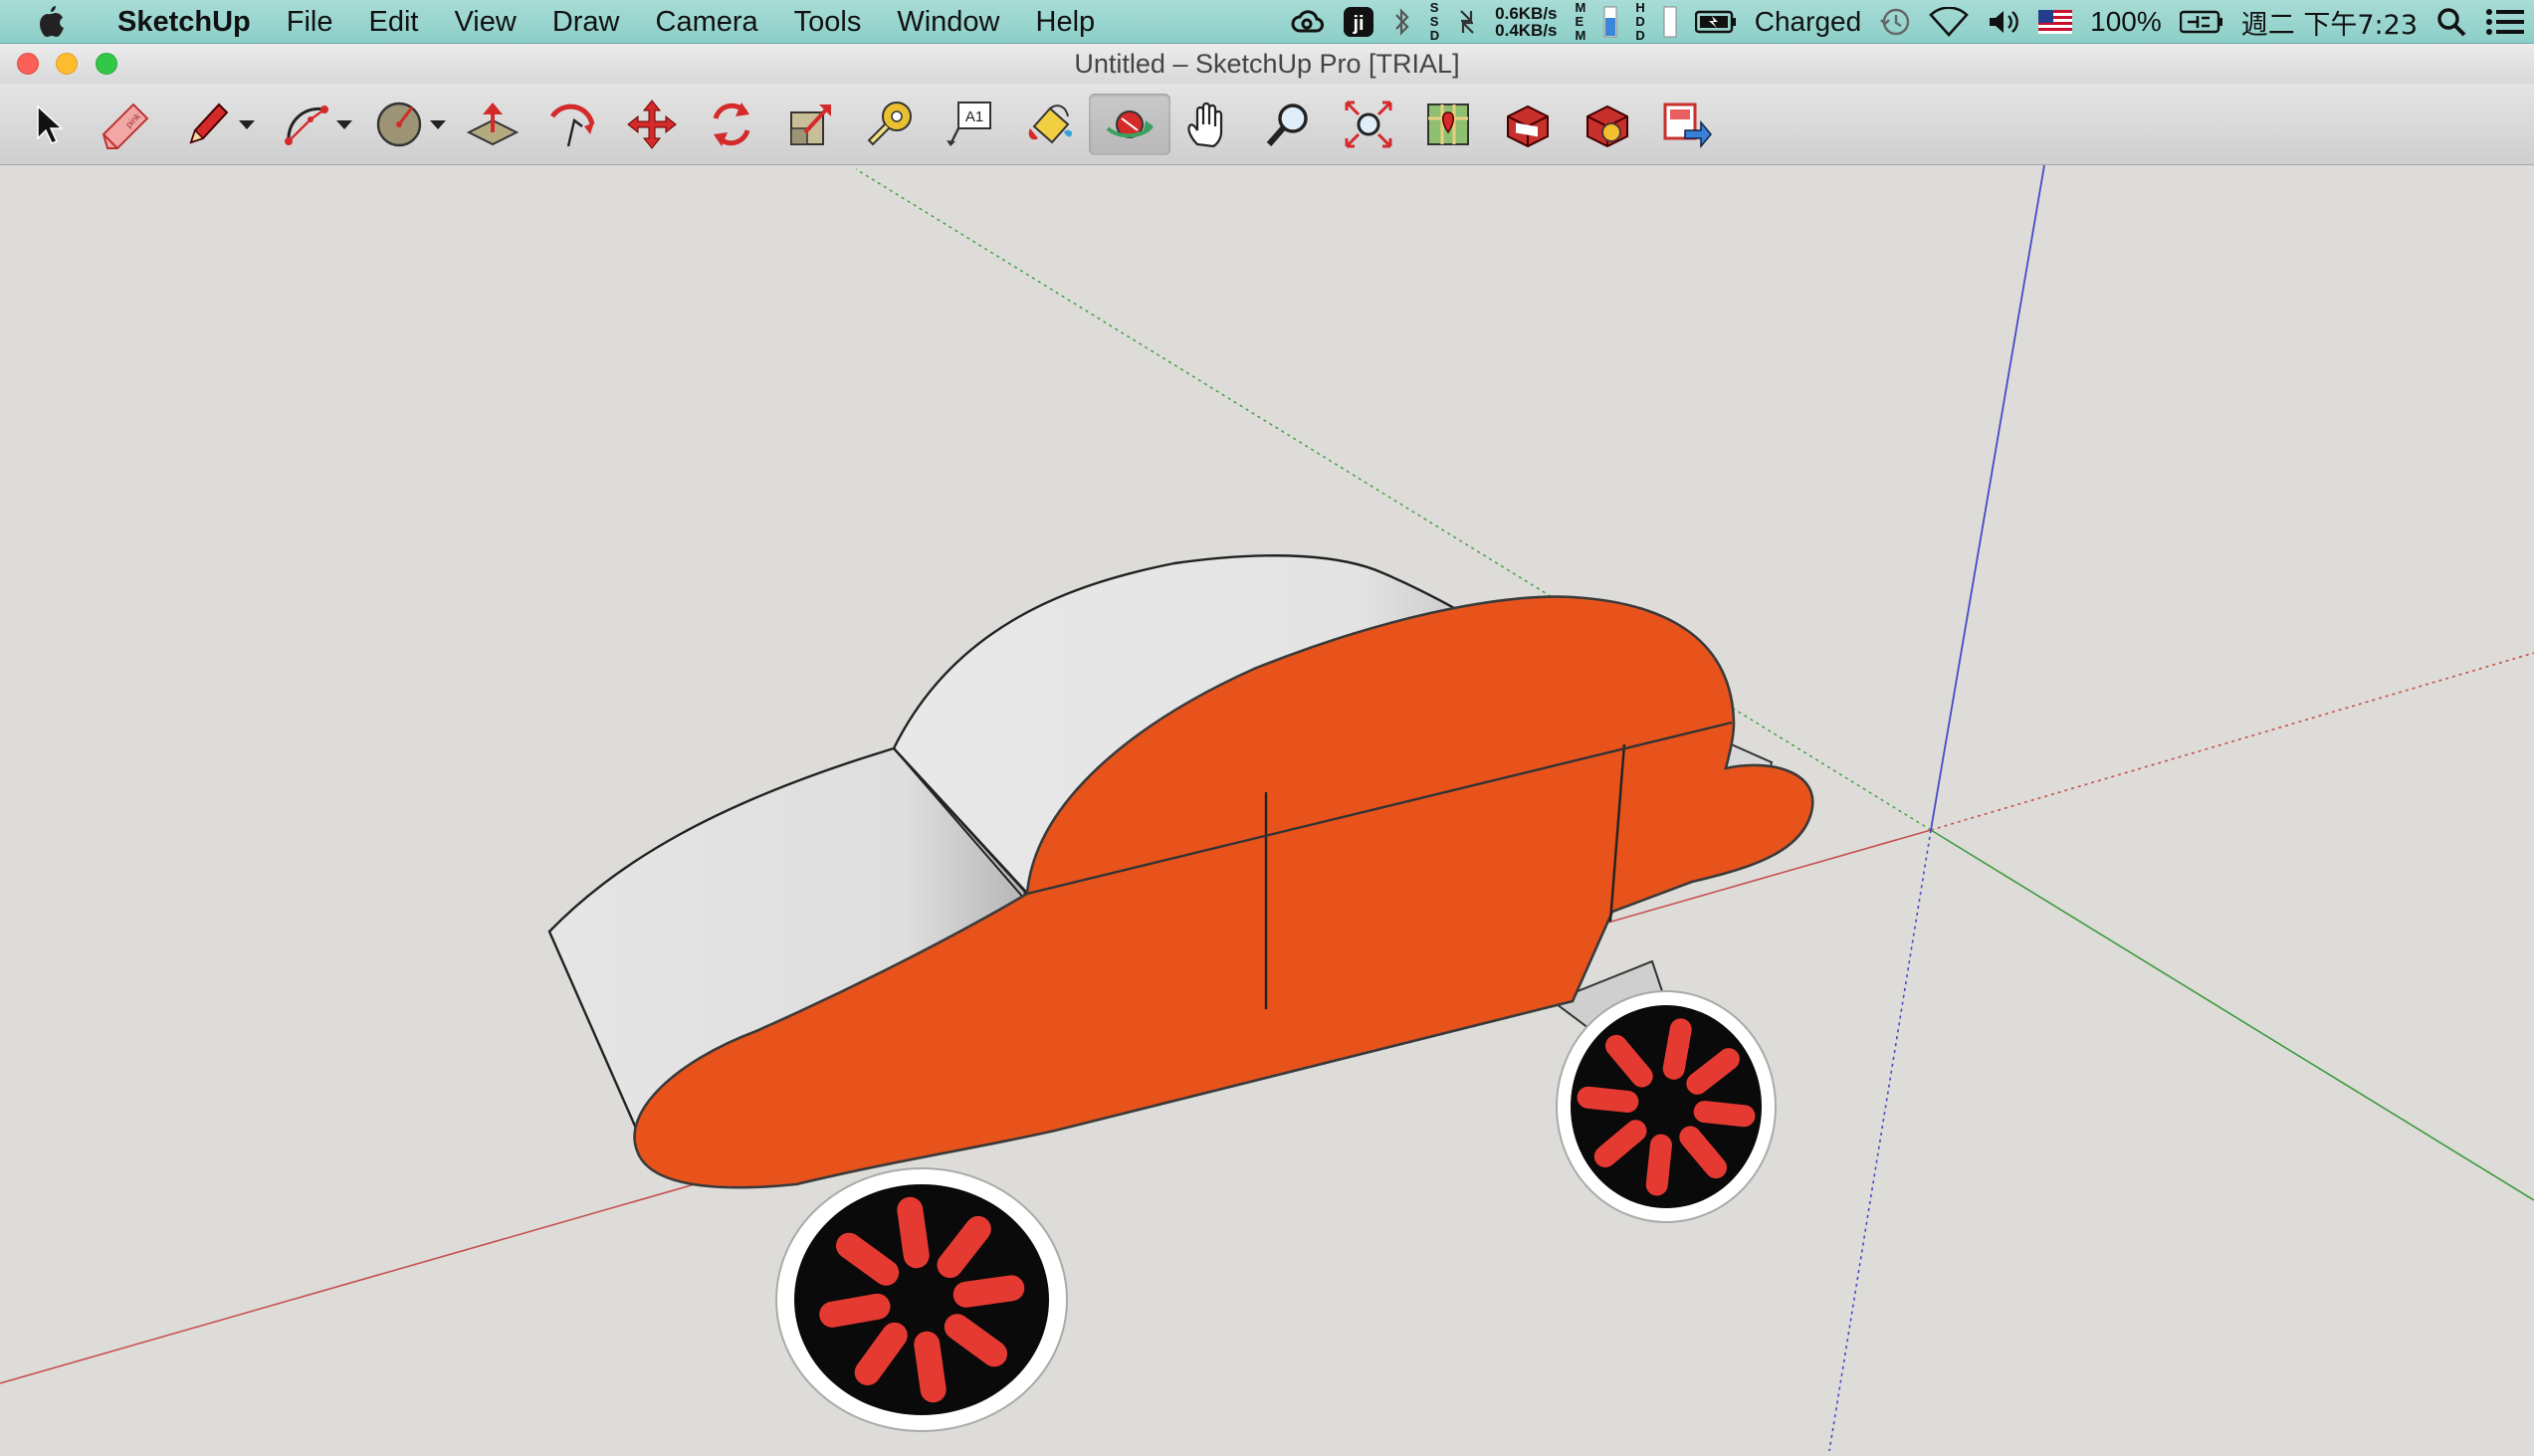  I want to click on text-tool-glyph: A1, so click(974, 116).